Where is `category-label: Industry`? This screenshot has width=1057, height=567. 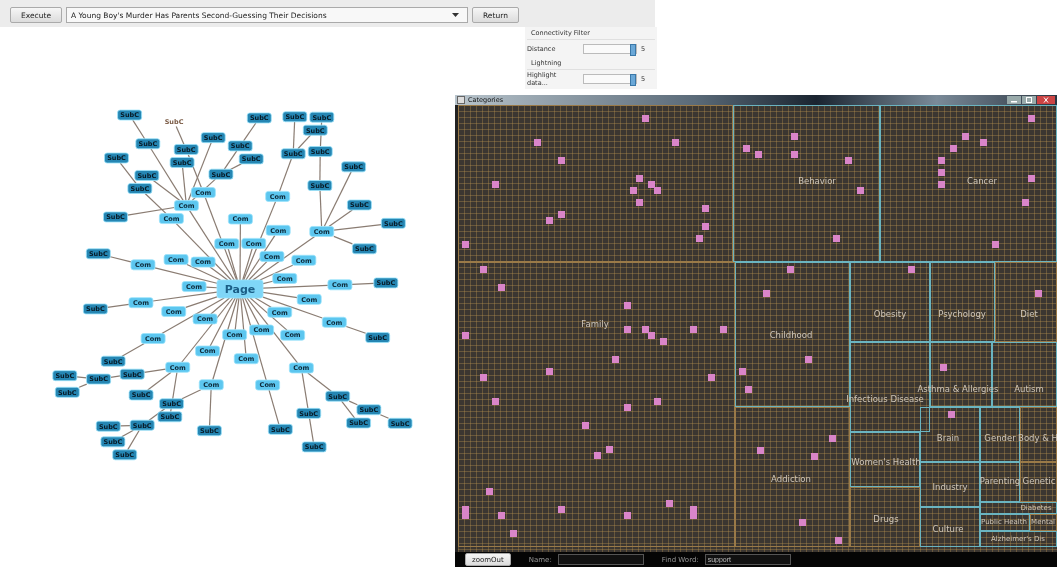 category-label: Industry is located at coordinates (950, 487).